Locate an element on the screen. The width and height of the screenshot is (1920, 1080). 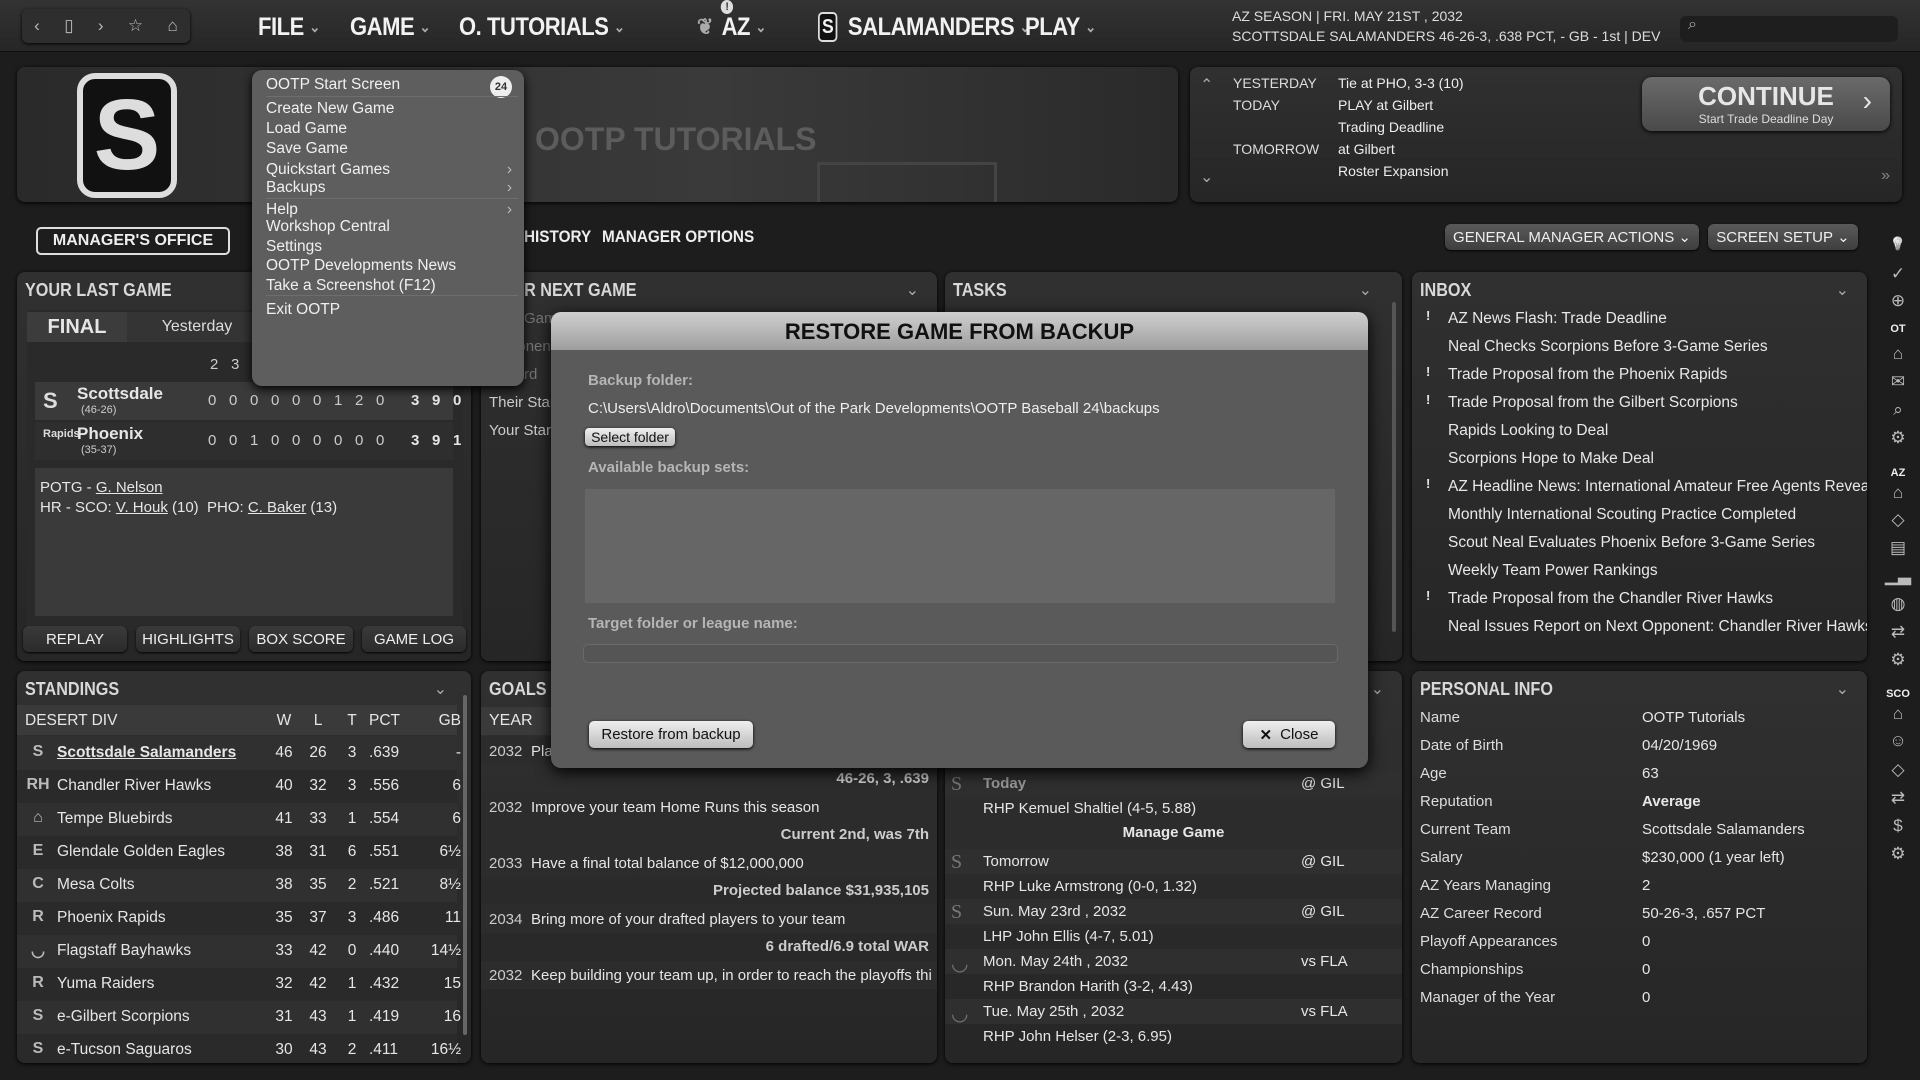
menu-item-take-a-screenshot-f12-: Take a Screenshot (F12) is located at coordinates (389, 286).